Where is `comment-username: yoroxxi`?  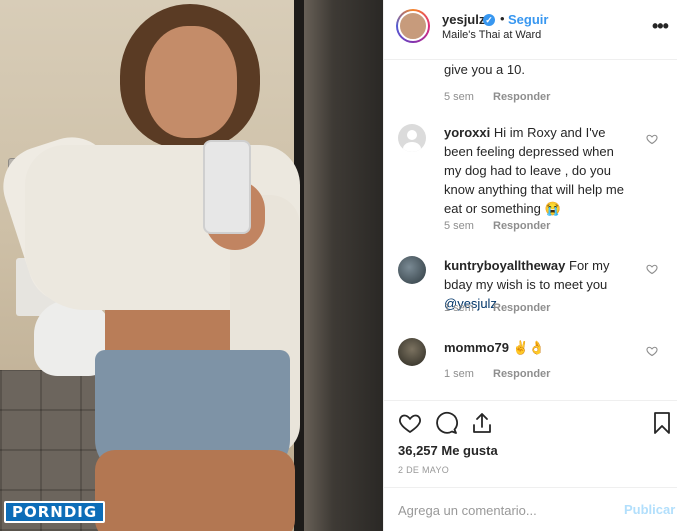 comment-username: yoroxxi is located at coordinates (467, 132).